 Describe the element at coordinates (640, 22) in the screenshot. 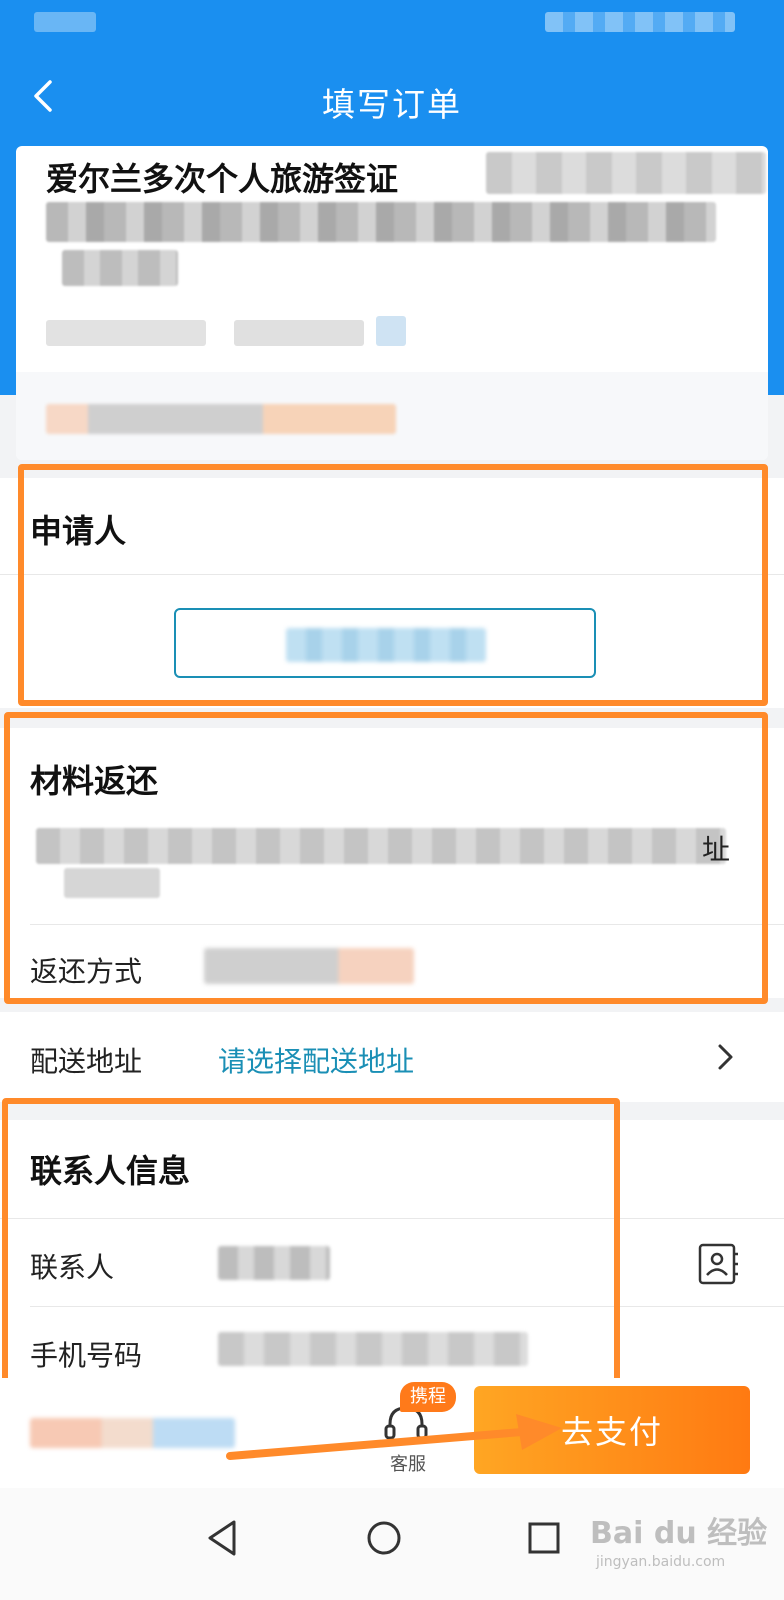

I see `status-bar-right-redacted` at that location.